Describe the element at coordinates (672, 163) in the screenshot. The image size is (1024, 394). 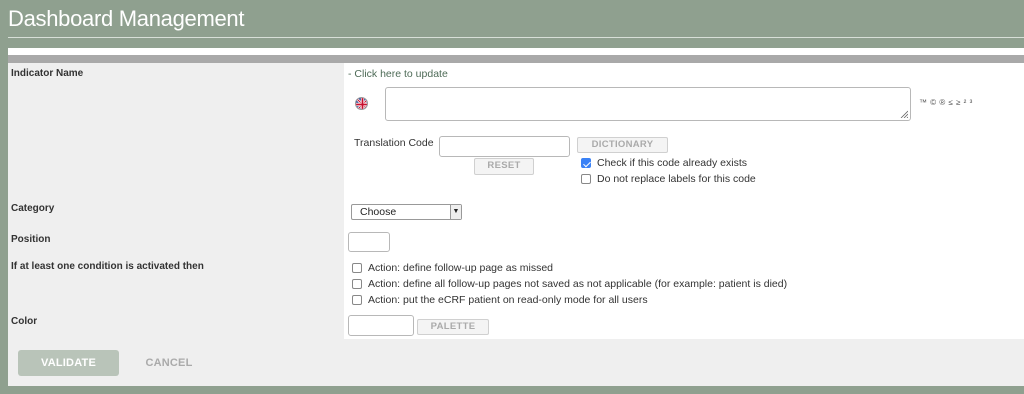
I see `check-exists-label: Check if this code already exists` at that location.